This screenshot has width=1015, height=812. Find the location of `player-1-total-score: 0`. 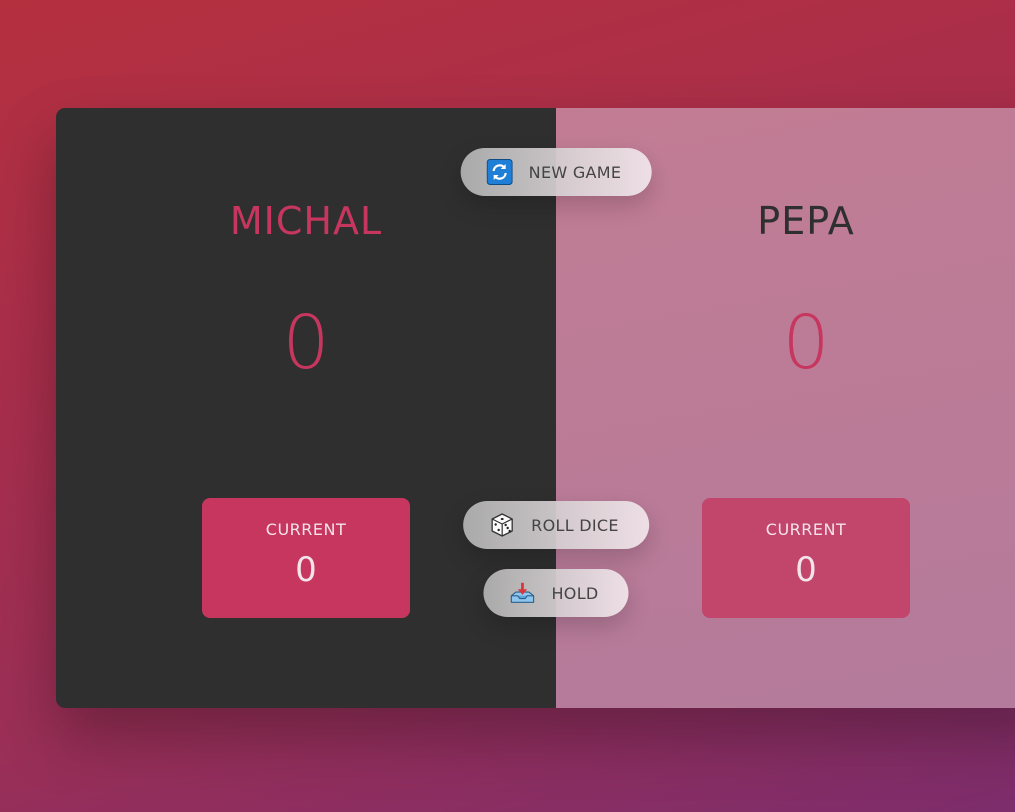

player-1-total-score: 0 is located at coordinates (806, 342).